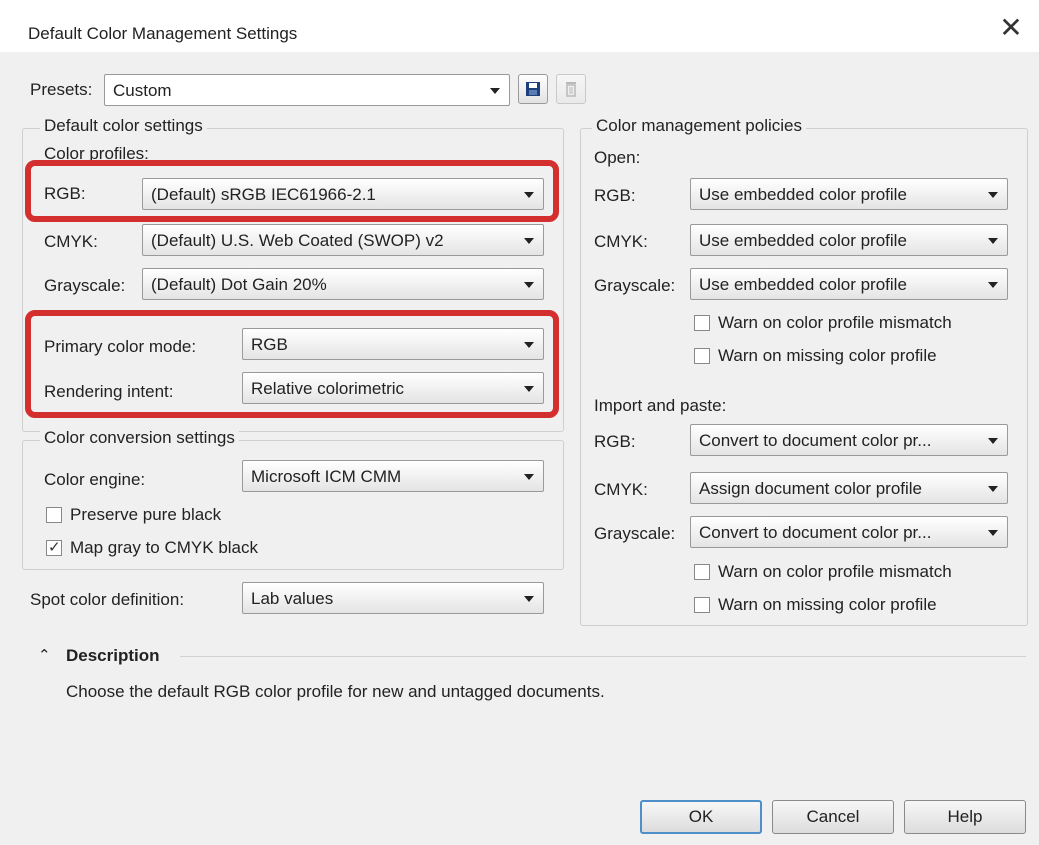 Image resolution: width=1039 pixels, height=845 pixels. Describe the element at coordinates (146, 514) in the screenshot. I see `preserve-pure-black-label: Preserve pure black` at that location.